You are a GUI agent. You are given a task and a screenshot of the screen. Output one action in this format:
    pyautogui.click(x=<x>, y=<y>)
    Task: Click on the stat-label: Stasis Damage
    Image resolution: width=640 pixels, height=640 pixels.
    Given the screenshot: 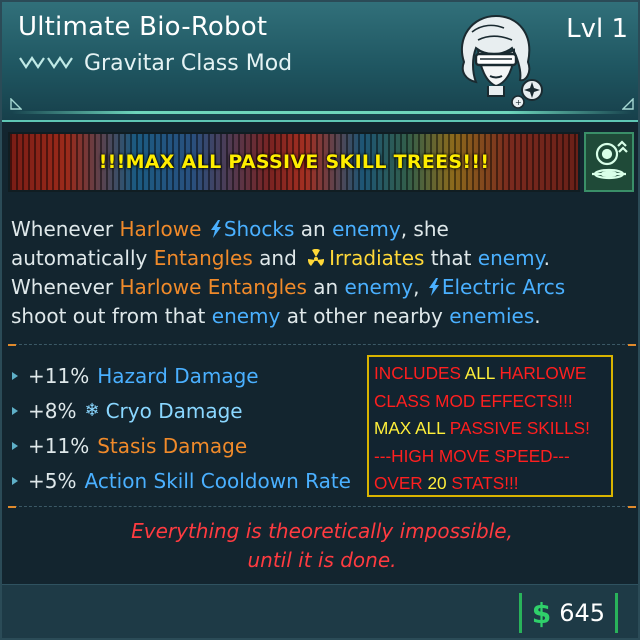 What is the action you would take?
    pyautogui.click(x=172, y=445)
    